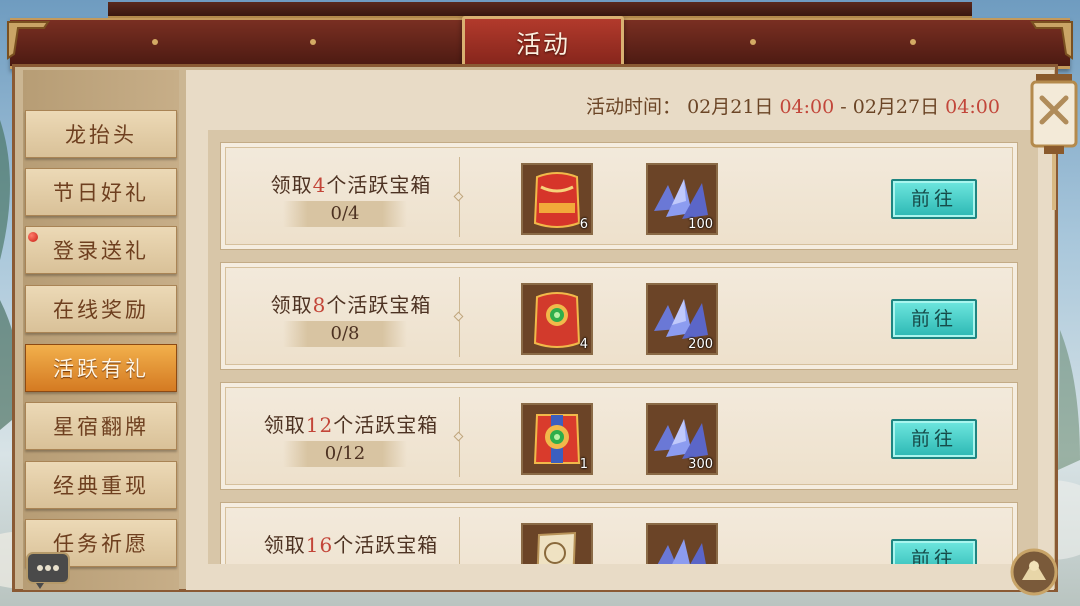 This screenshot has height=606, width=1080. Describe the element at coordinates (33, 237) in the screenshot. I see `notification-dot` at that location.